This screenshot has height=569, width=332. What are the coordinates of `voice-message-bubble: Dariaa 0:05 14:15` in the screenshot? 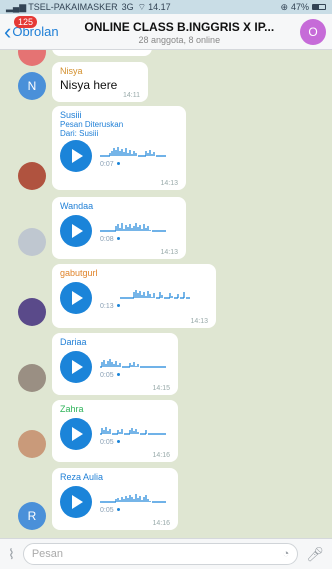 It's located at (115, 364).